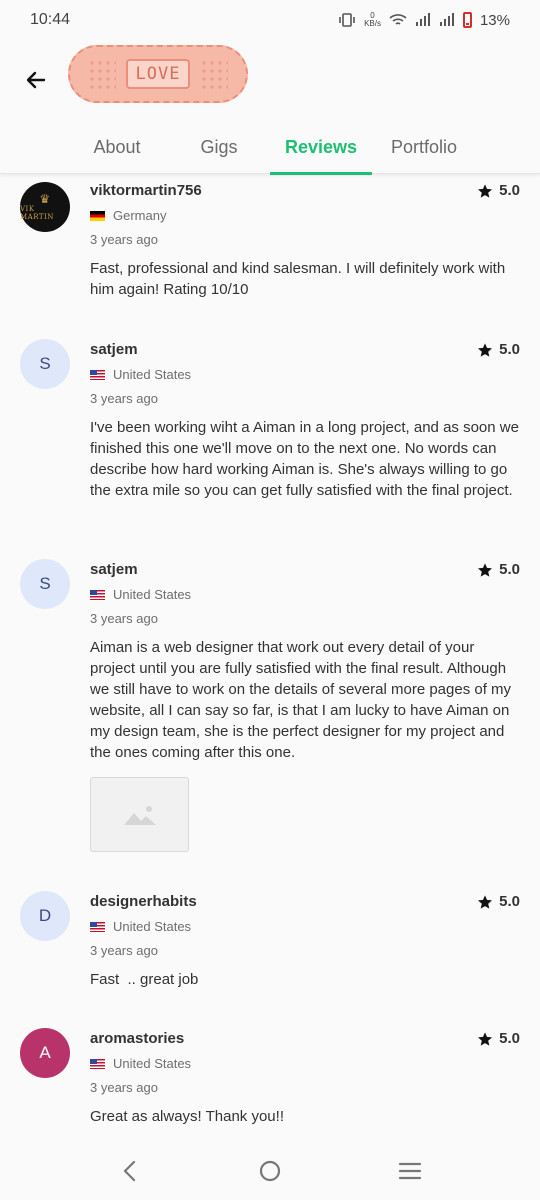  Describe the element at coordinates (494, 20) in the screenshot. I see `battery-percent: 13%` at that location.